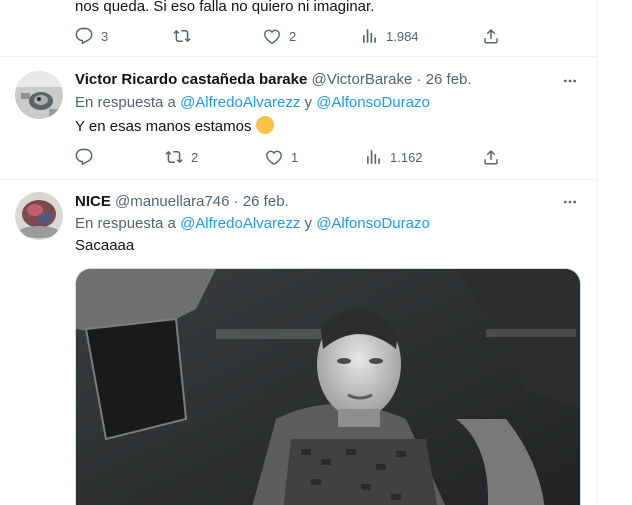 Image resolution: width=632 pixels, height=505 pixels. I want to click on like-button: 1, so click(281, 157).